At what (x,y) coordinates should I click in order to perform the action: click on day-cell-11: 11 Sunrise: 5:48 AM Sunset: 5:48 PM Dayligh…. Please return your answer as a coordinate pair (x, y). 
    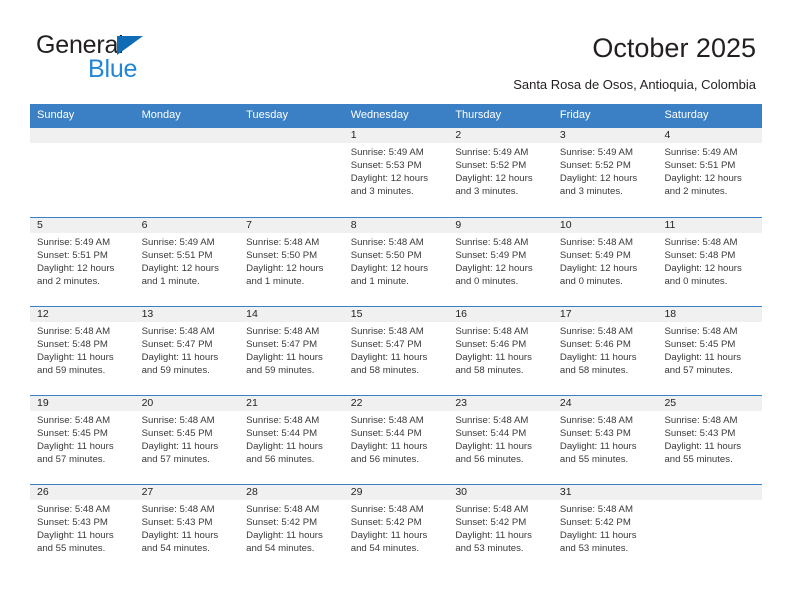
    Looking at the image, I should click on (710, 261).